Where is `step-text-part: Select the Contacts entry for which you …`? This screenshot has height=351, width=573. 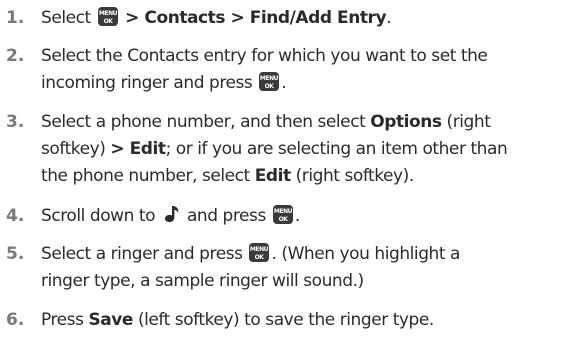 step-text-part: Select the Contacts entry for which you … is located at coordinates (264, 56).